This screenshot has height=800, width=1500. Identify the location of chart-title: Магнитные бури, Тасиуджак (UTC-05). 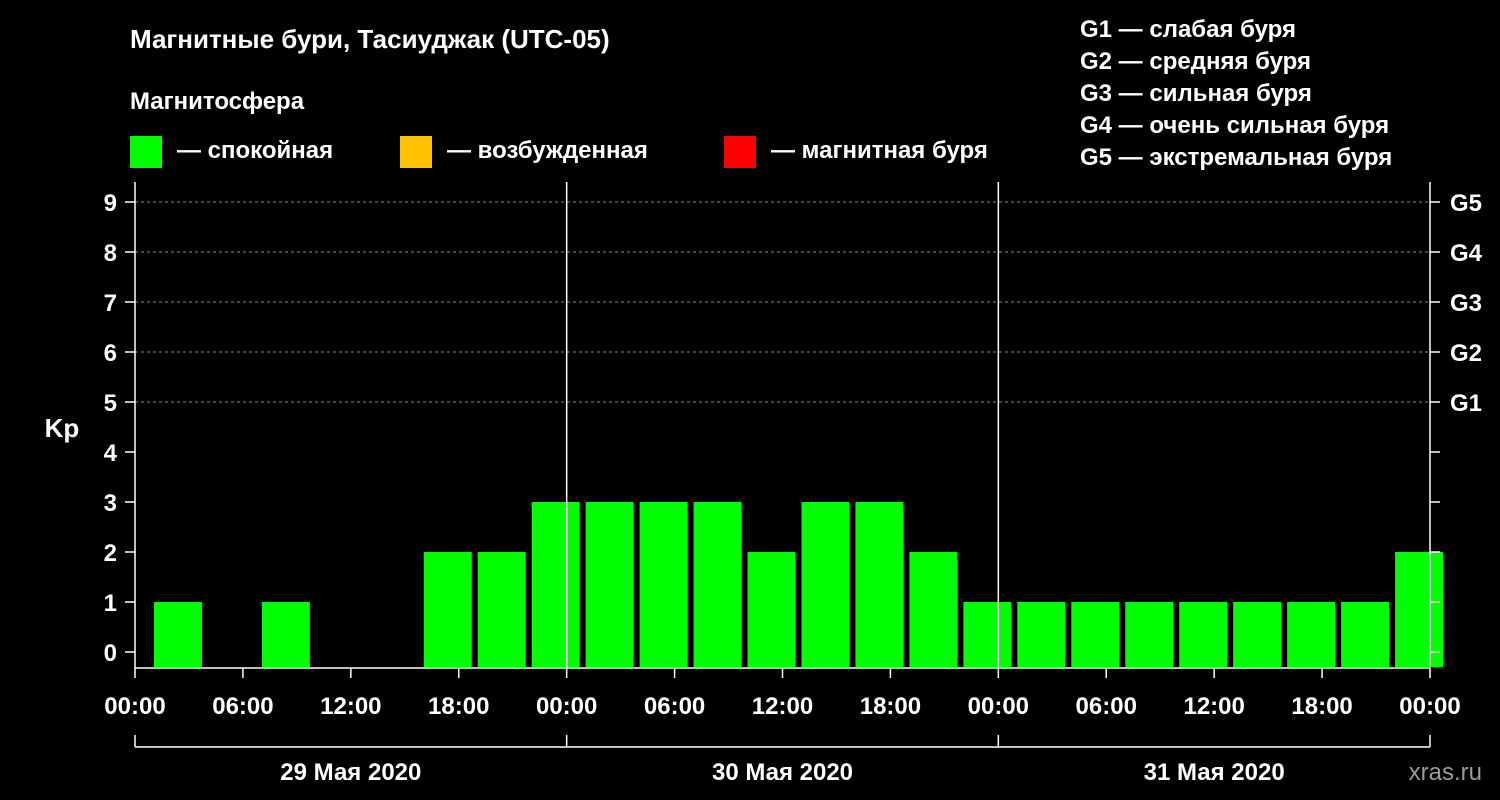
(370, 39).